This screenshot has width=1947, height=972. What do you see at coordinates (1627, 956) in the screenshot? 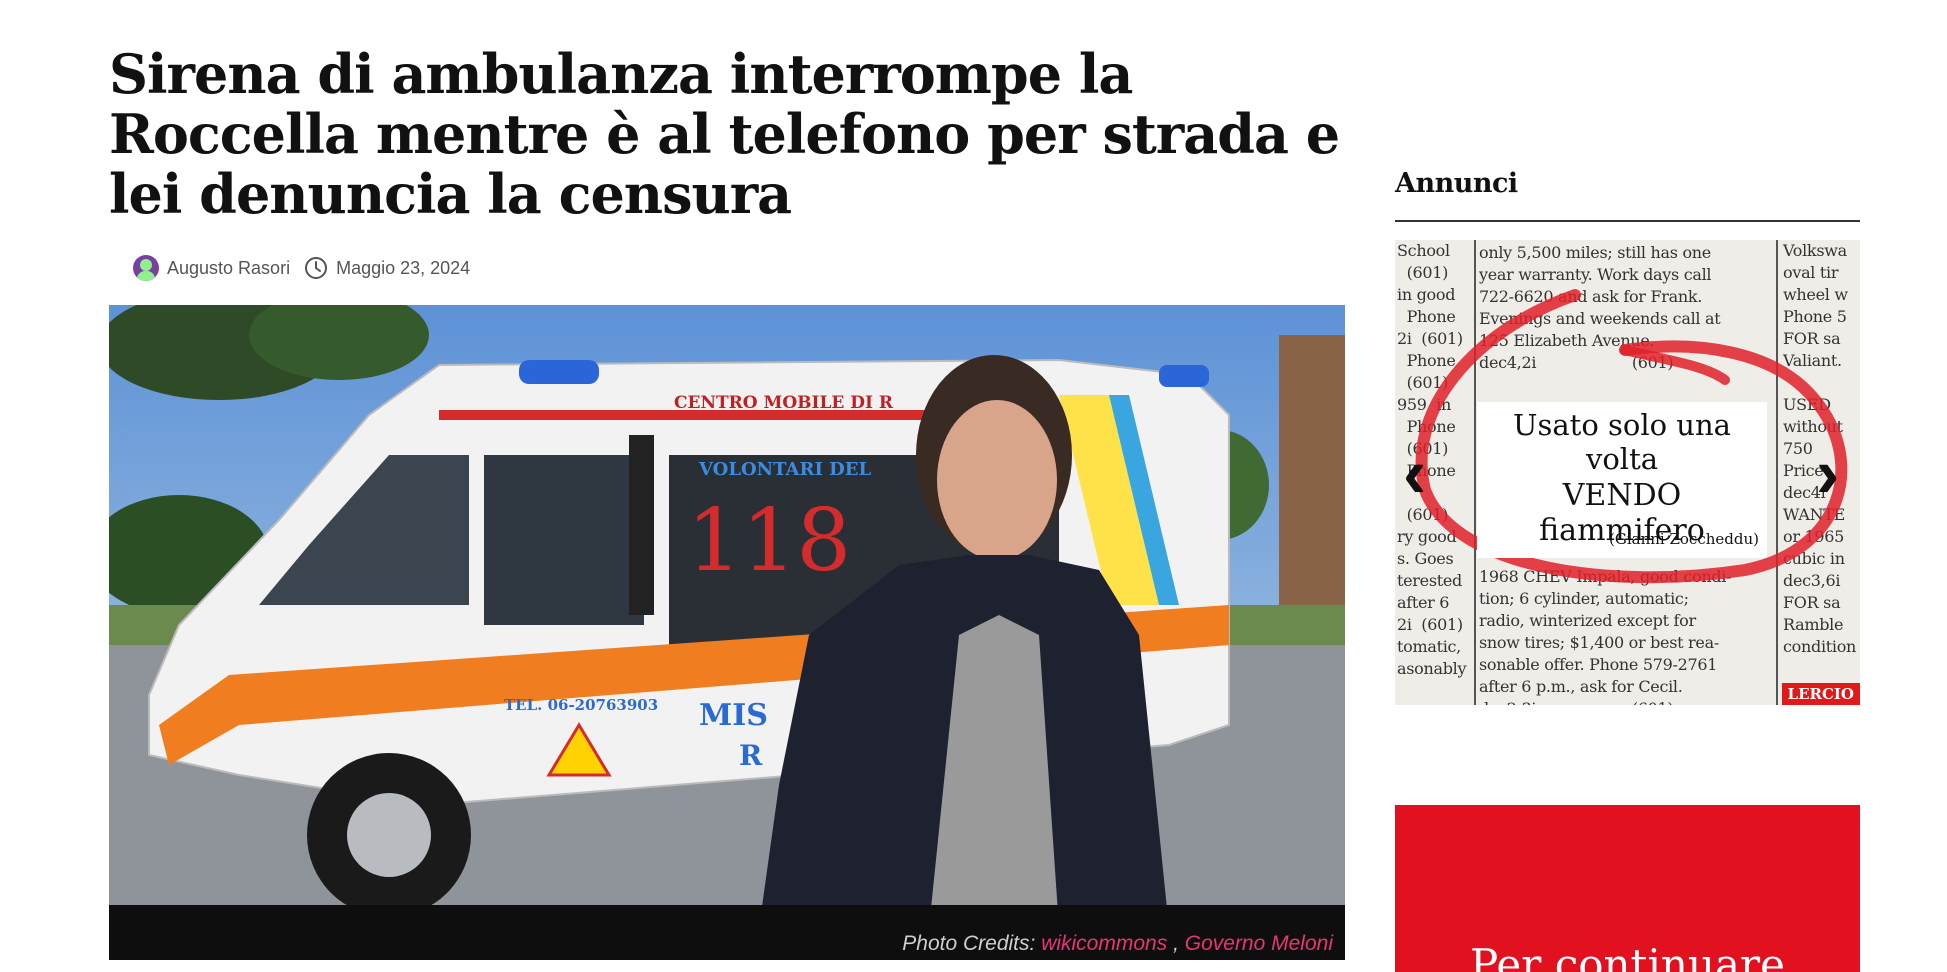
I see `promo-text: Per continuare` at bounding box center [1627, 956].